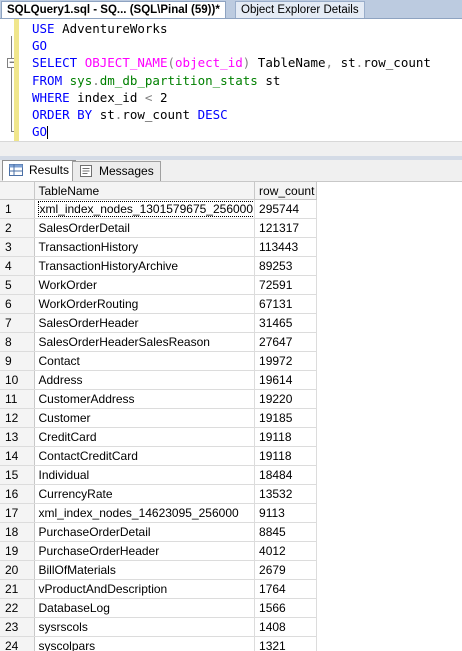 The height and width of the screenshot is (651, 462). I want to click on table-row: 22DatabaseLog1566, so click(158, 608).